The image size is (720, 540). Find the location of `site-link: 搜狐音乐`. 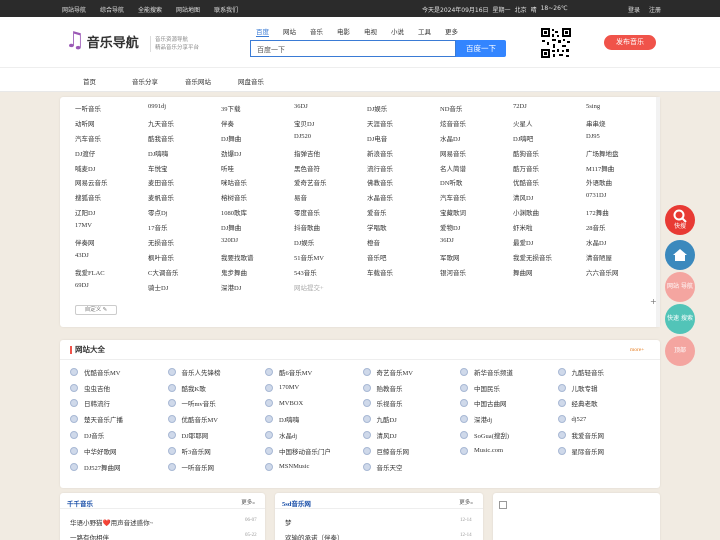

site-link: 搜狐音乐 is located at coordinates (111, 199).